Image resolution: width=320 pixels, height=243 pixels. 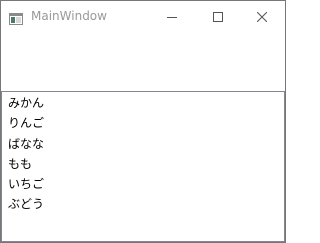 What do you see at coordinates (143, 16) in the screenshot?
I see `title-bar: MainWindow` at bounding box center [143, 16].